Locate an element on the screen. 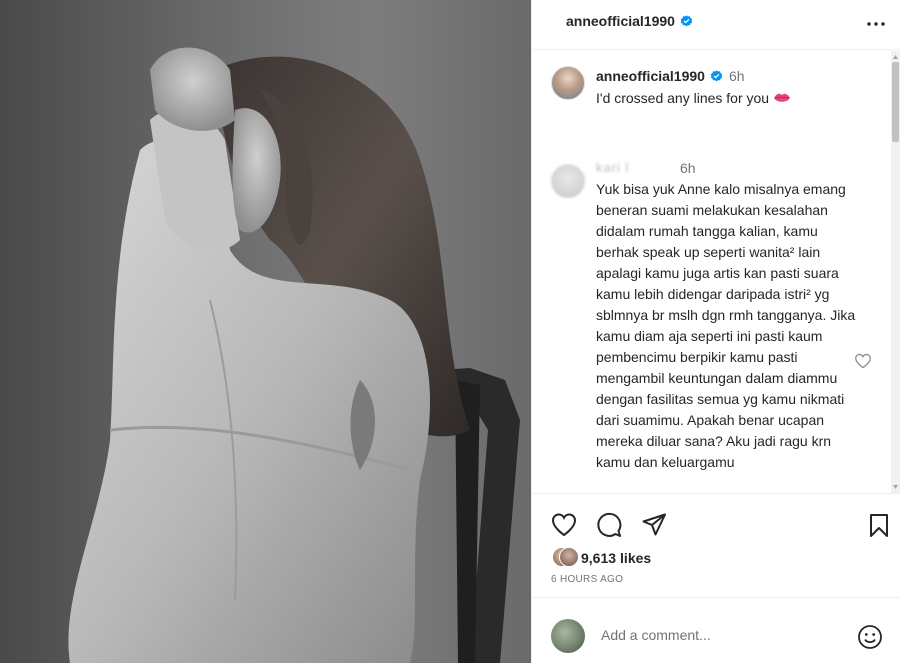  post-actions: 9,613 likes 6 HOURS AGO is located at coordinates (716, 544).